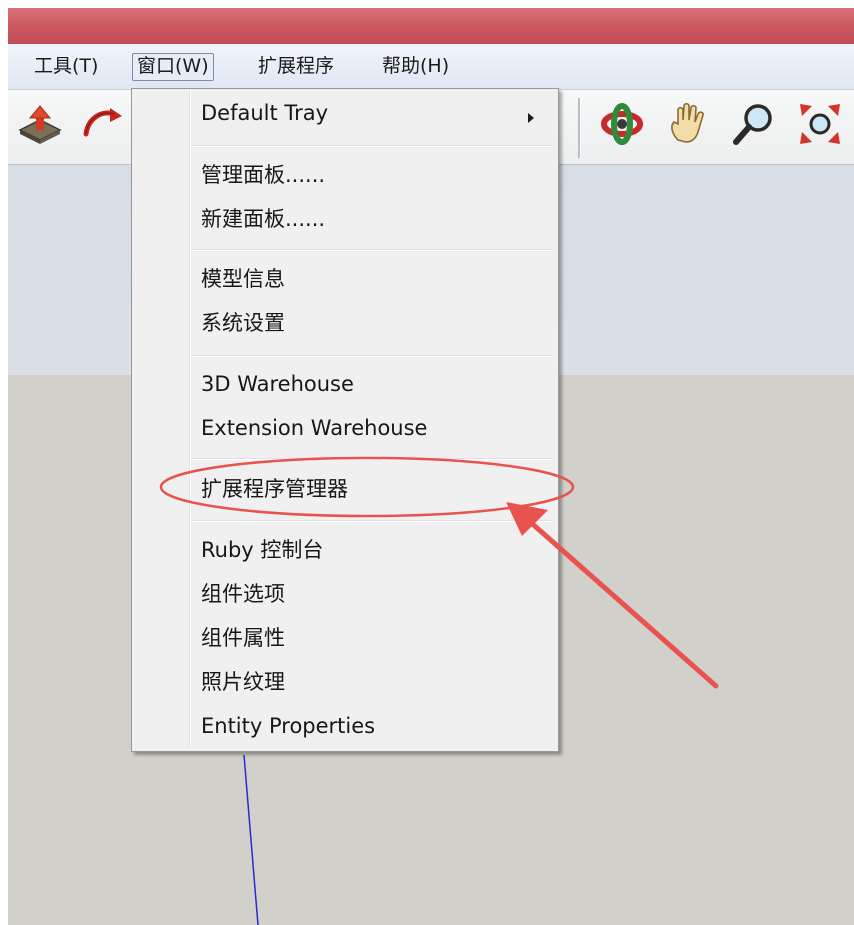 The image size is (854, 925). I want to click on menu-icon-gutter, so click(190, 419).